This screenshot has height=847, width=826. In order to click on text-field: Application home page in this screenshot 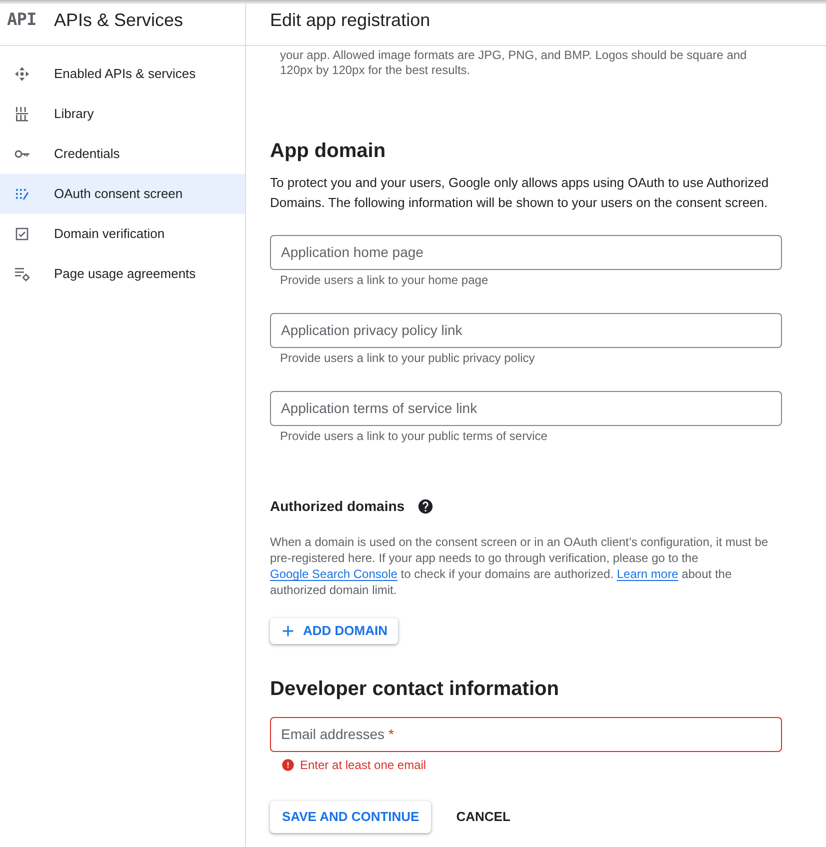, I will do `click(526, 252)`.